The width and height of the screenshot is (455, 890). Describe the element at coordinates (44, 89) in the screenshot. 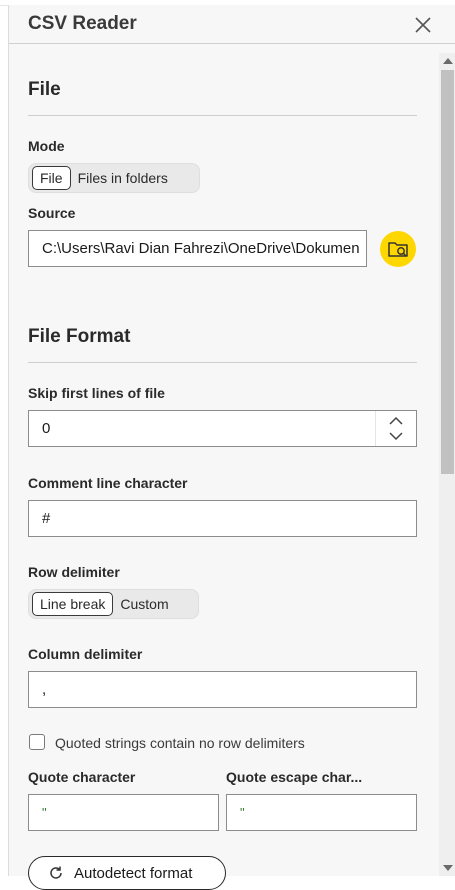

I see `file-section-title: File` at that location.